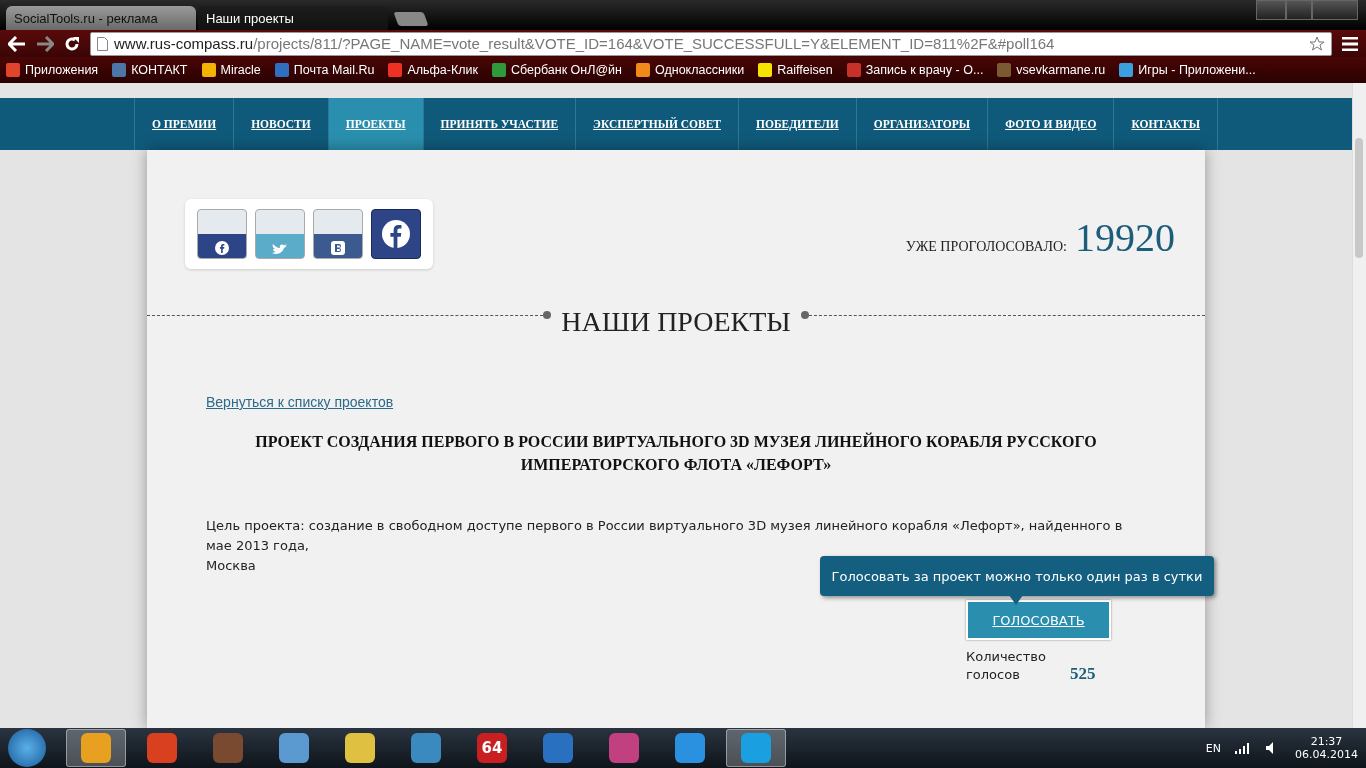  What do you see at coordinates (1350, 43) in the screenshot?
I see `menu-icon` at bounding box center [1350, 43].